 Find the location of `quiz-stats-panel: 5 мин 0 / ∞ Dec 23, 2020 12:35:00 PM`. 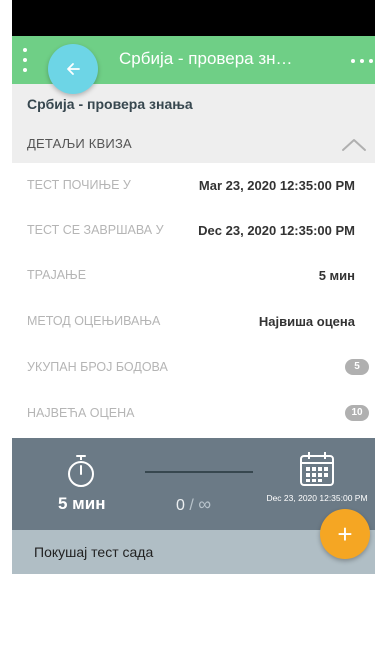

quiz-stats-panel: 5 мин 0 / ∞ Dec 23, 2020 12:35:00 PM is located at coordinates (193, 484).